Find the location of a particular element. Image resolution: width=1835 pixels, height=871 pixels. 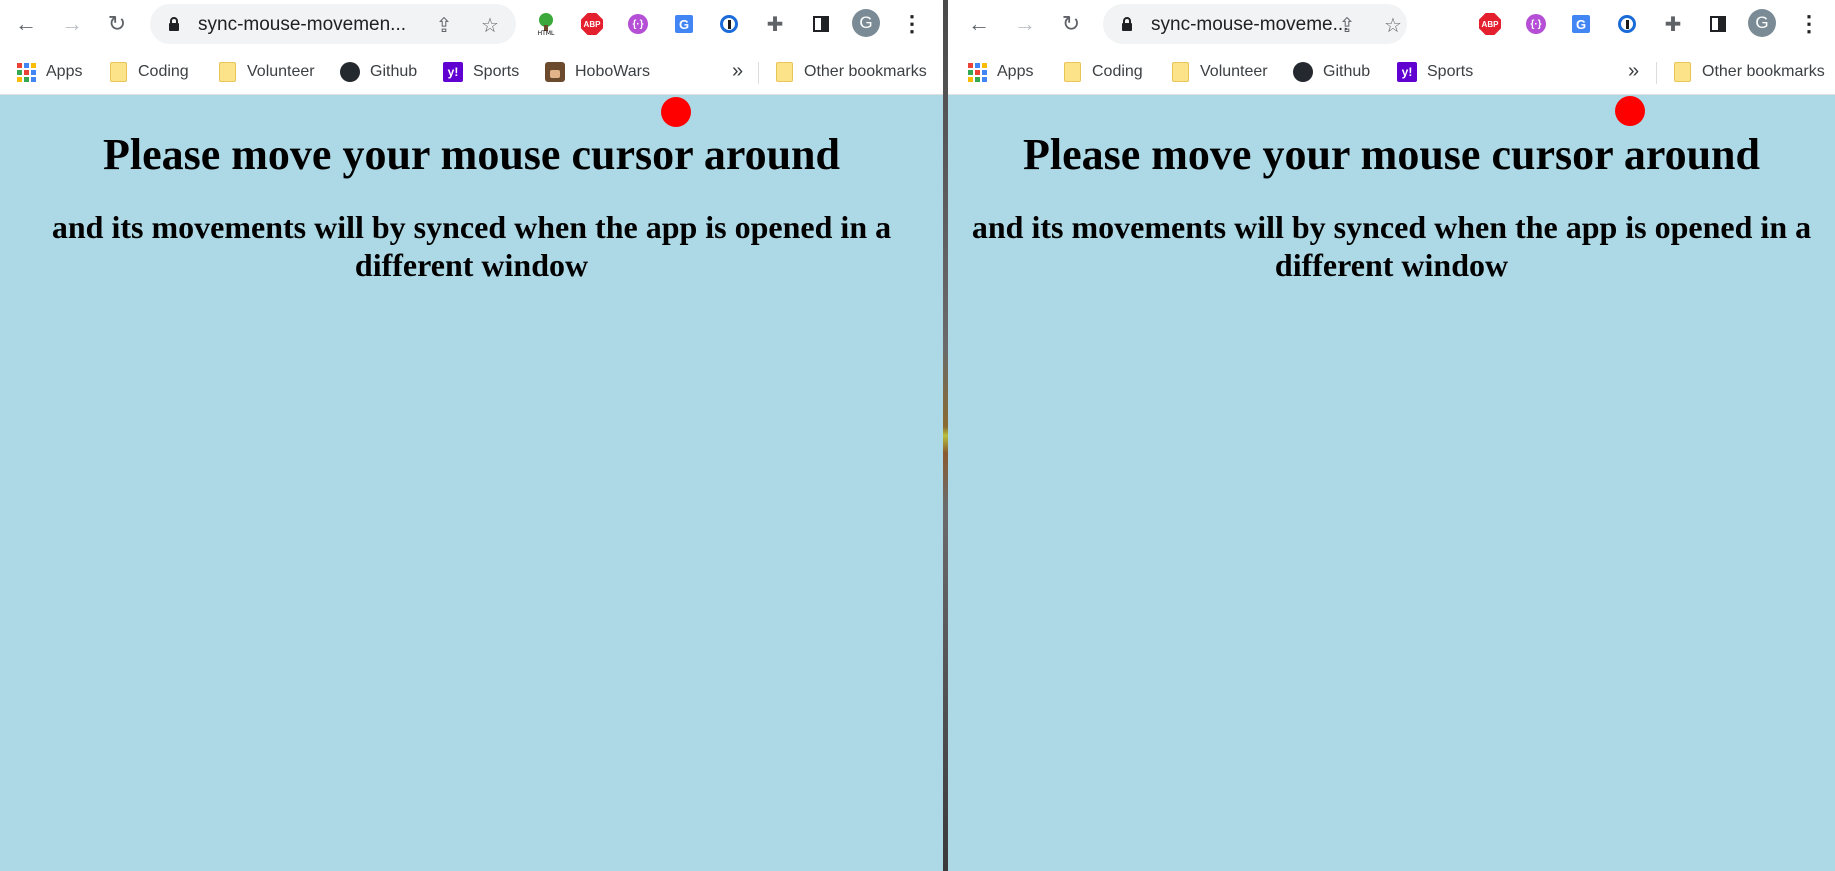

address-bar: sync-mouse-movemen... ⇪ ☆ is located at coordinates (333, 24).